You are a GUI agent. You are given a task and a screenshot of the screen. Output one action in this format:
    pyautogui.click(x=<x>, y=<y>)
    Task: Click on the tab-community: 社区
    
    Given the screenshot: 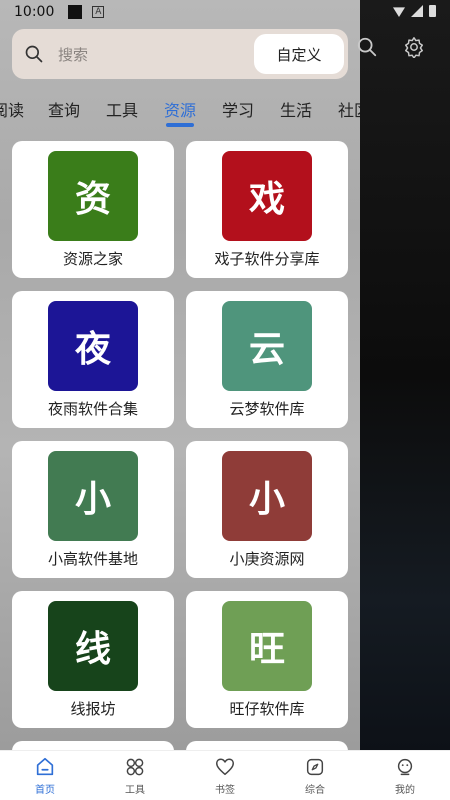 What is the action you would take?
    pyautogui.click(x=349, y=109)
    